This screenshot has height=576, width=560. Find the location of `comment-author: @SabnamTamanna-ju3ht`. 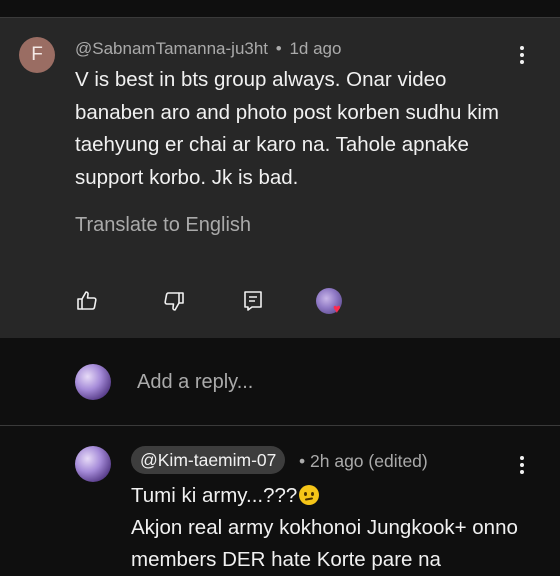

comment-author: @SabnamTamanna-ju3ht is located at coordinates (171, 48).